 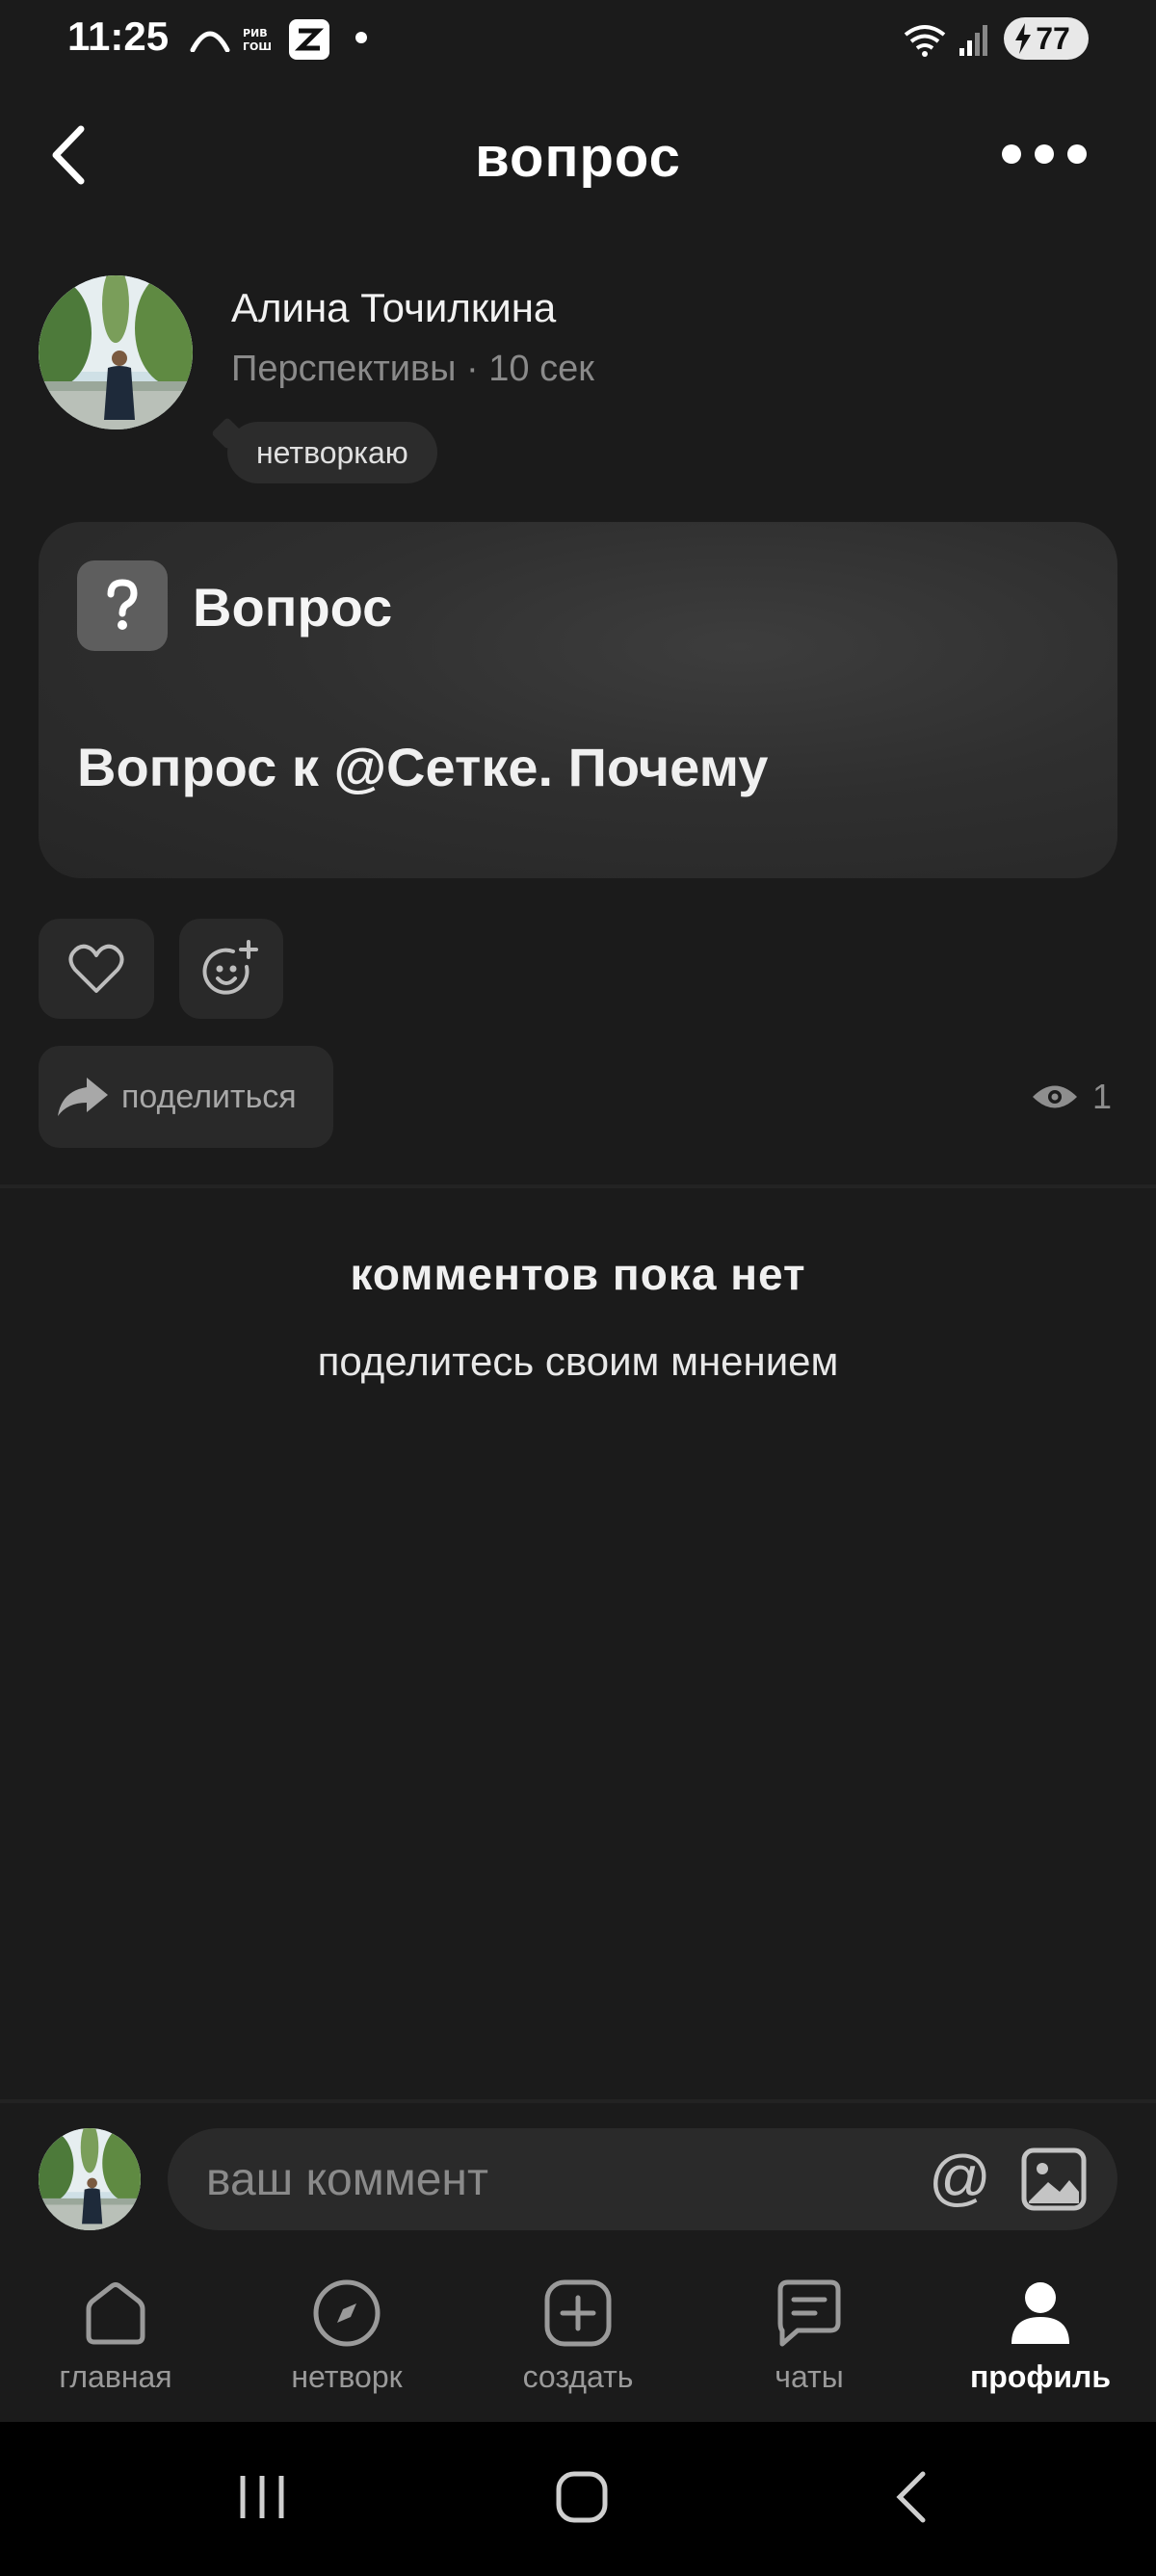 I want to click on post-meta: Перспективы · 10 сек, so click(x=412, y=369).